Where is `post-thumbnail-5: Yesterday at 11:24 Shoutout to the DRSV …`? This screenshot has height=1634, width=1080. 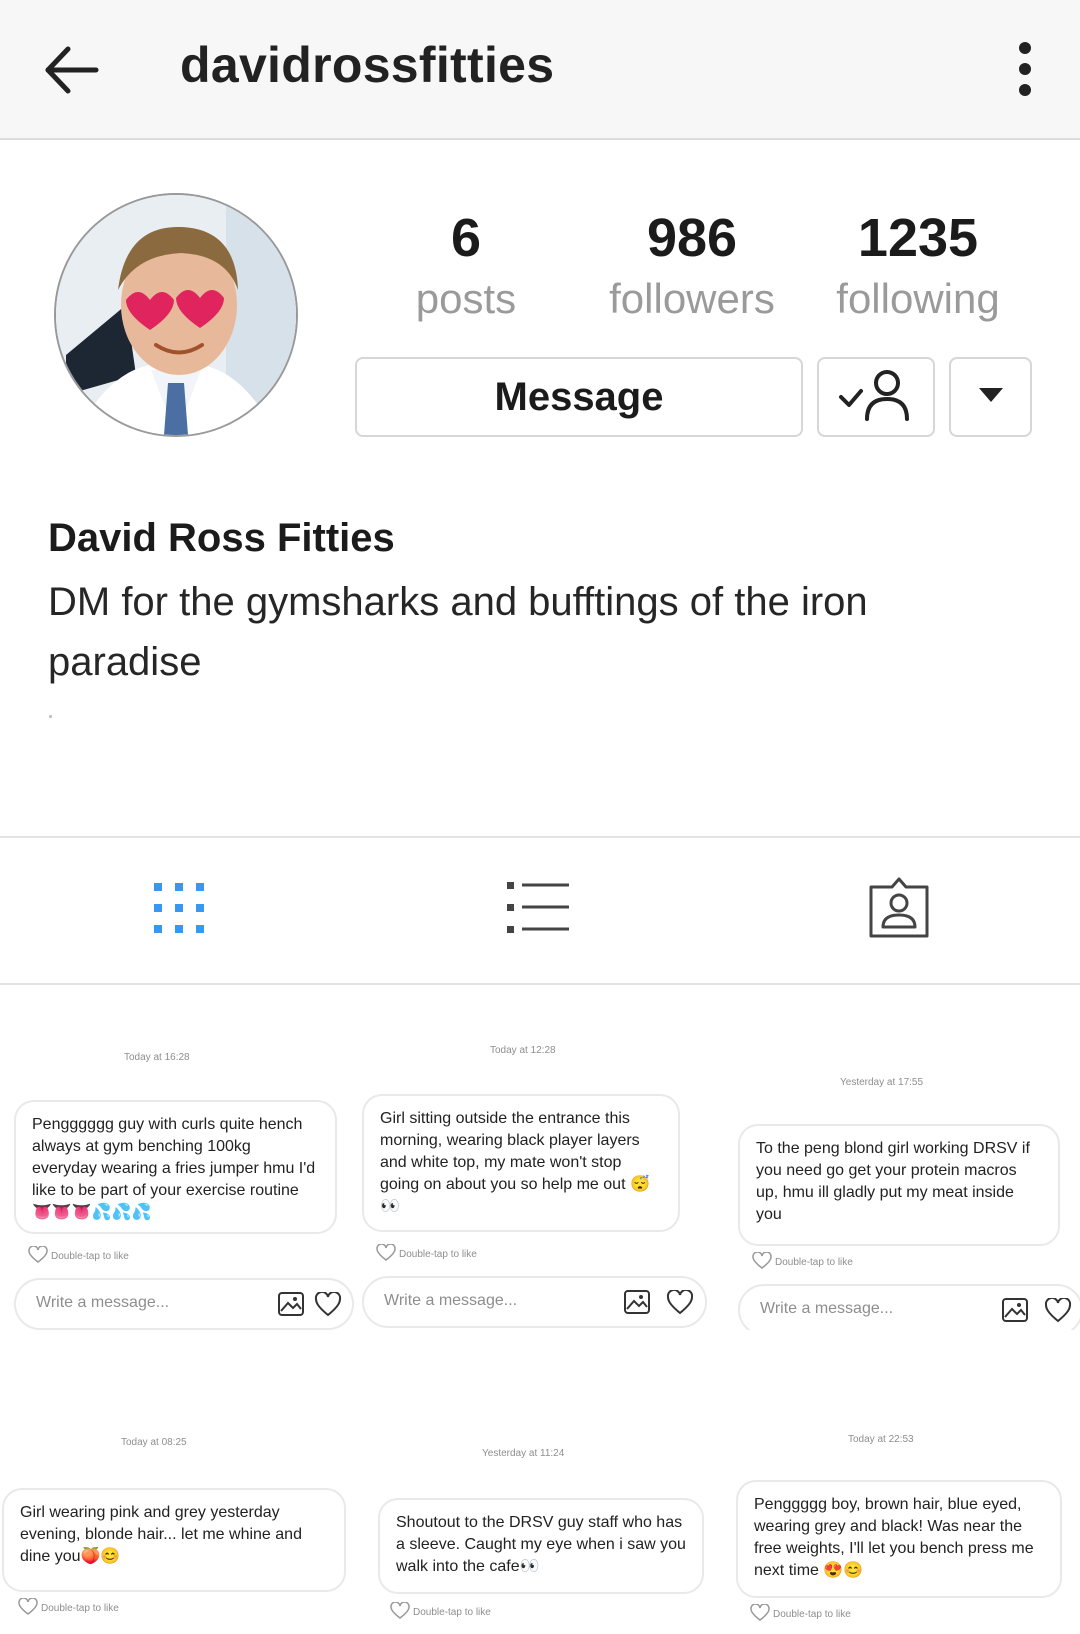 post-thumbnail-5: Yesterday at 11:24 Shoutout to the DRSV … is located at coordinates (540, 1497).